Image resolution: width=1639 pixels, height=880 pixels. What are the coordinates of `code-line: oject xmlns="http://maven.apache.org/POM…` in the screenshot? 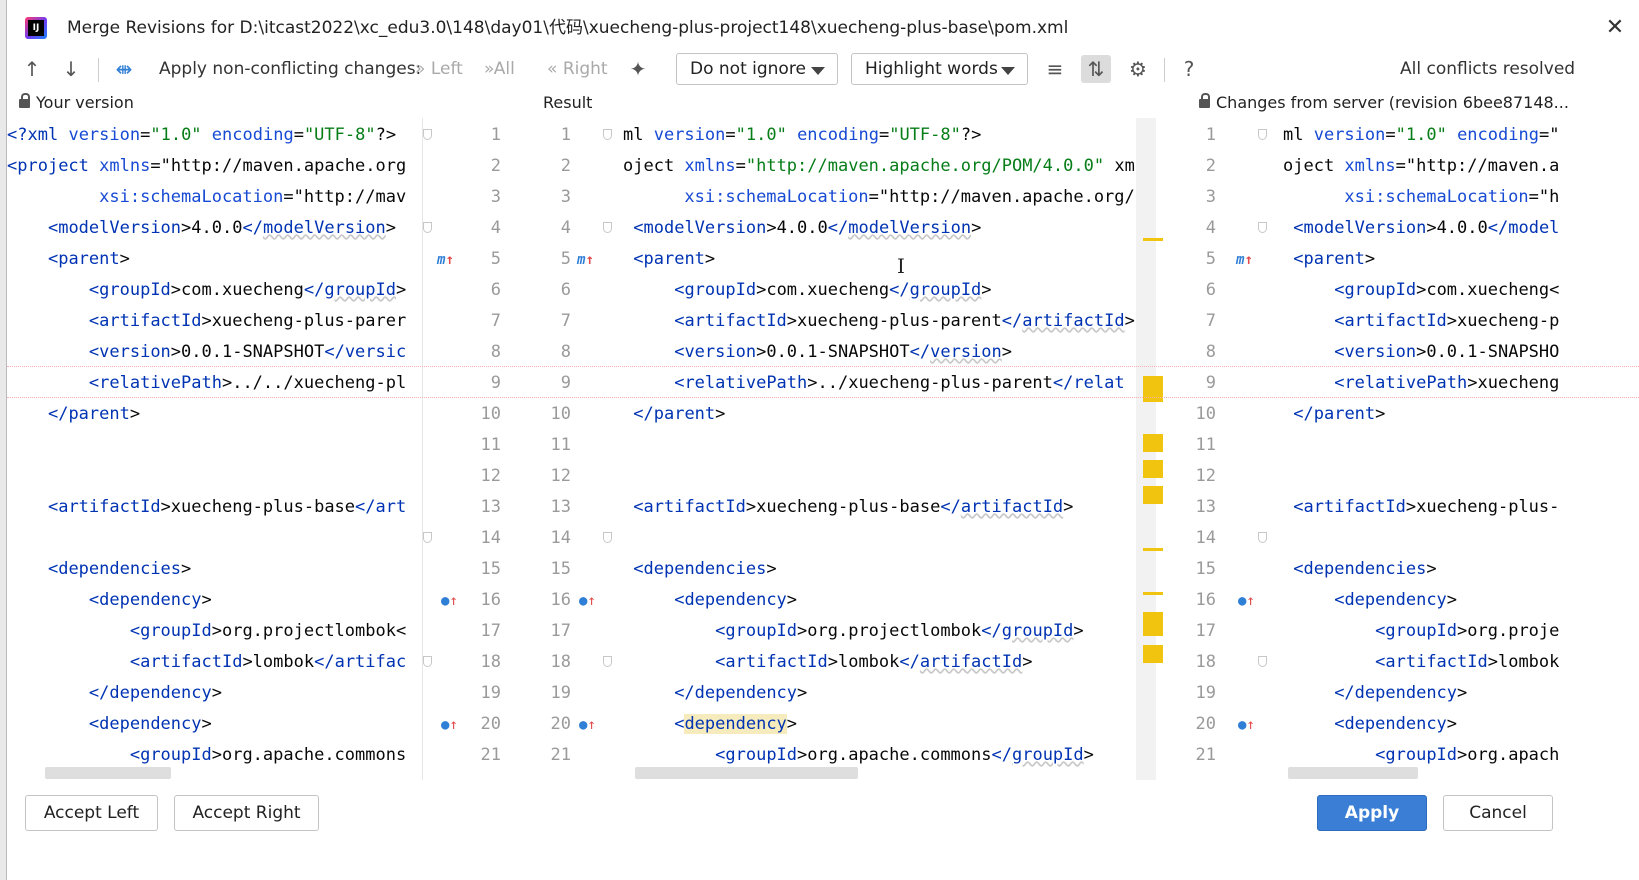 It's located at (879, 166).